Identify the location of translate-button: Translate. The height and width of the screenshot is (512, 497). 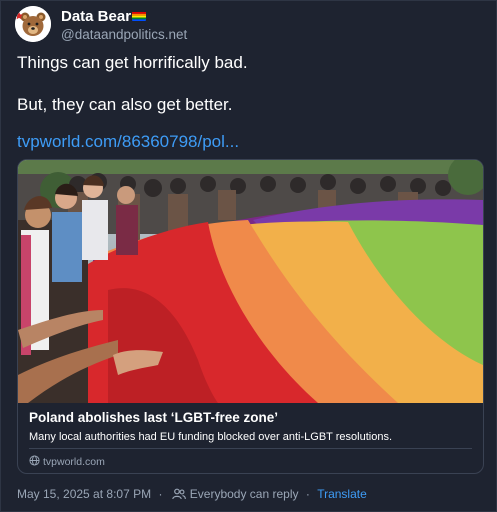
(342, 494).